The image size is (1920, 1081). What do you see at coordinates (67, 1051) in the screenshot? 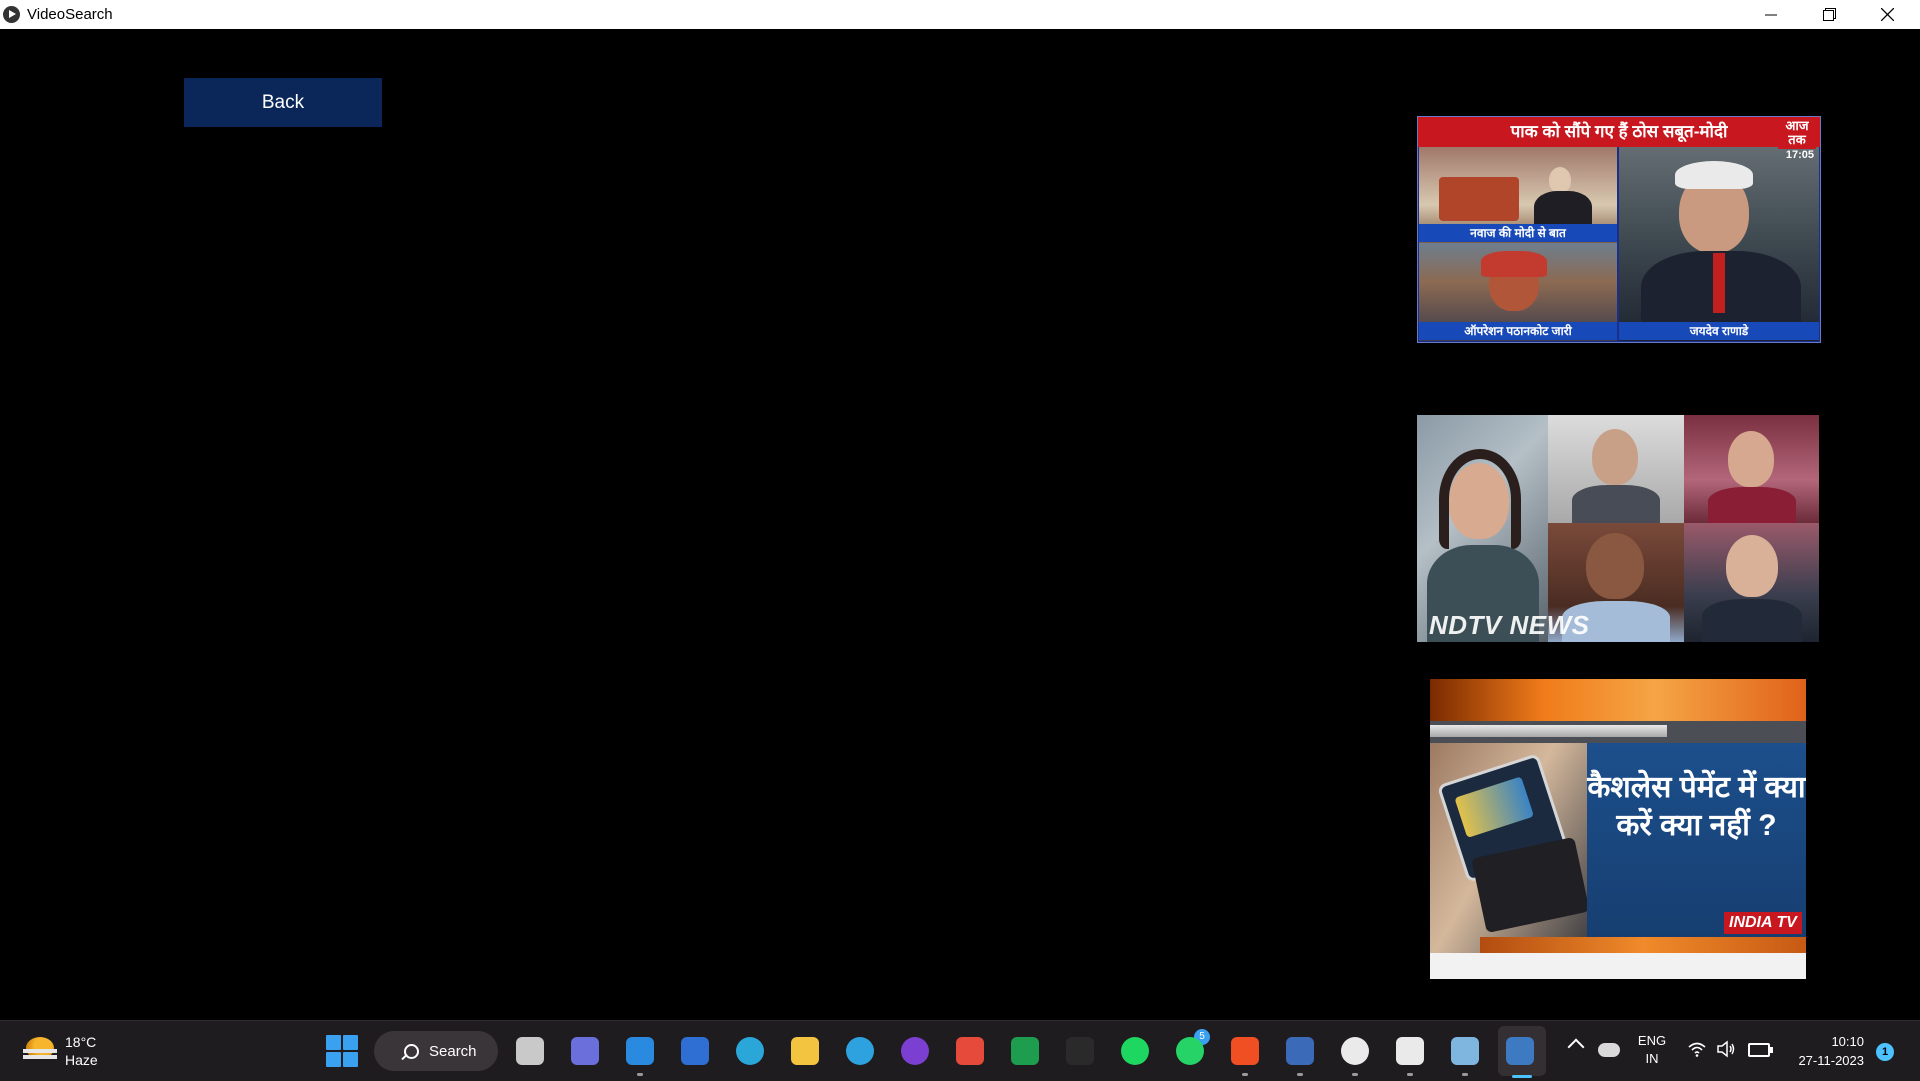
I see `weather-widget: 18°C Haze` at bounding box center [67, 1051].